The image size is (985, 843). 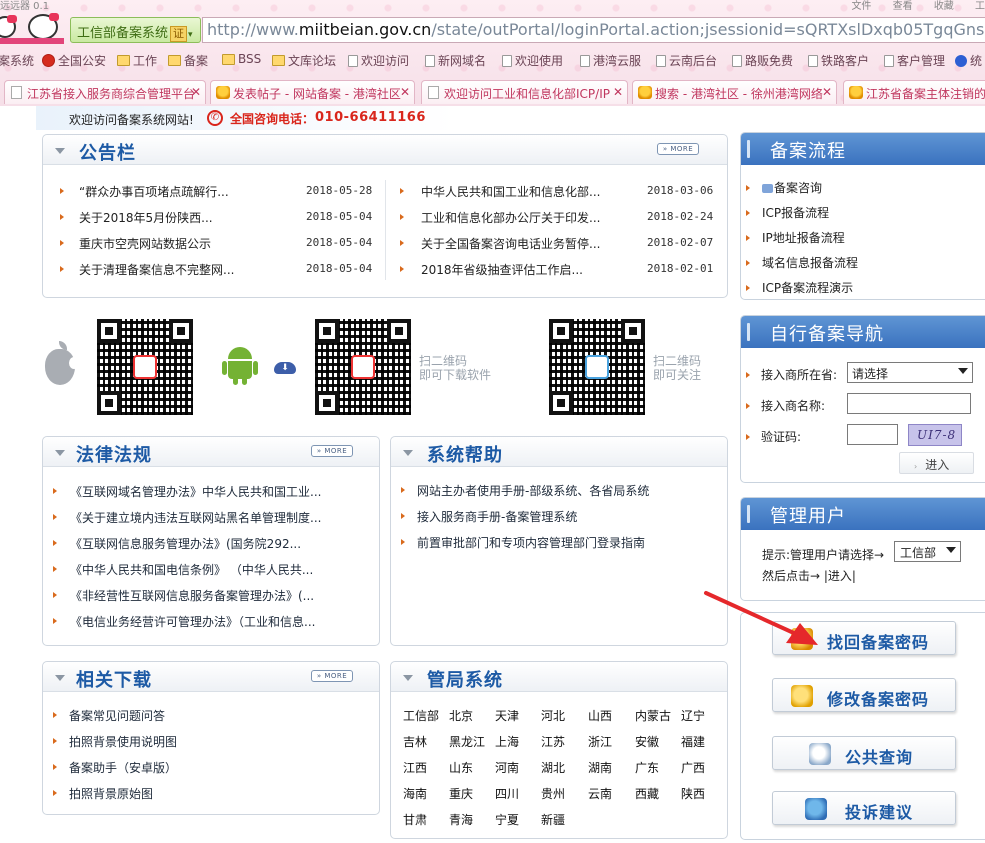 What do you see at coordinates (802, 696) in the screenshot?
I see `lock-edit-icon` at bounding box center [802, 696].